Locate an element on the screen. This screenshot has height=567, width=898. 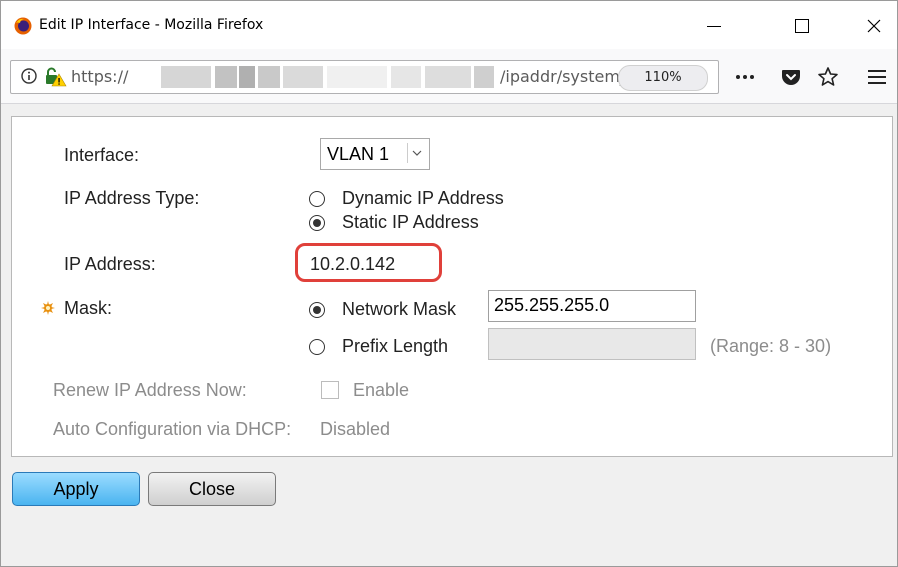
close-button: Close is located at coordinates (212, 489).